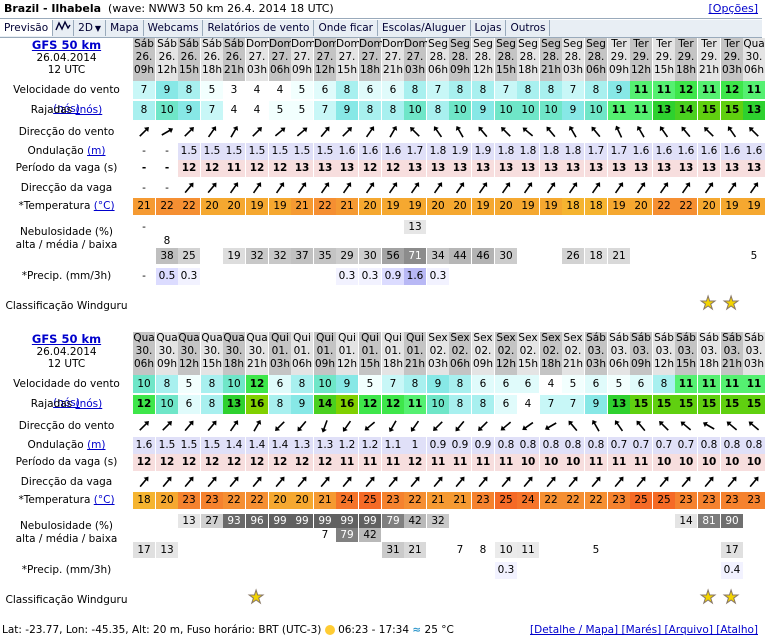 The height and width of the screenshot is (636, 768). I want to click on row-label: Ondulação (m), so click(66, 151).